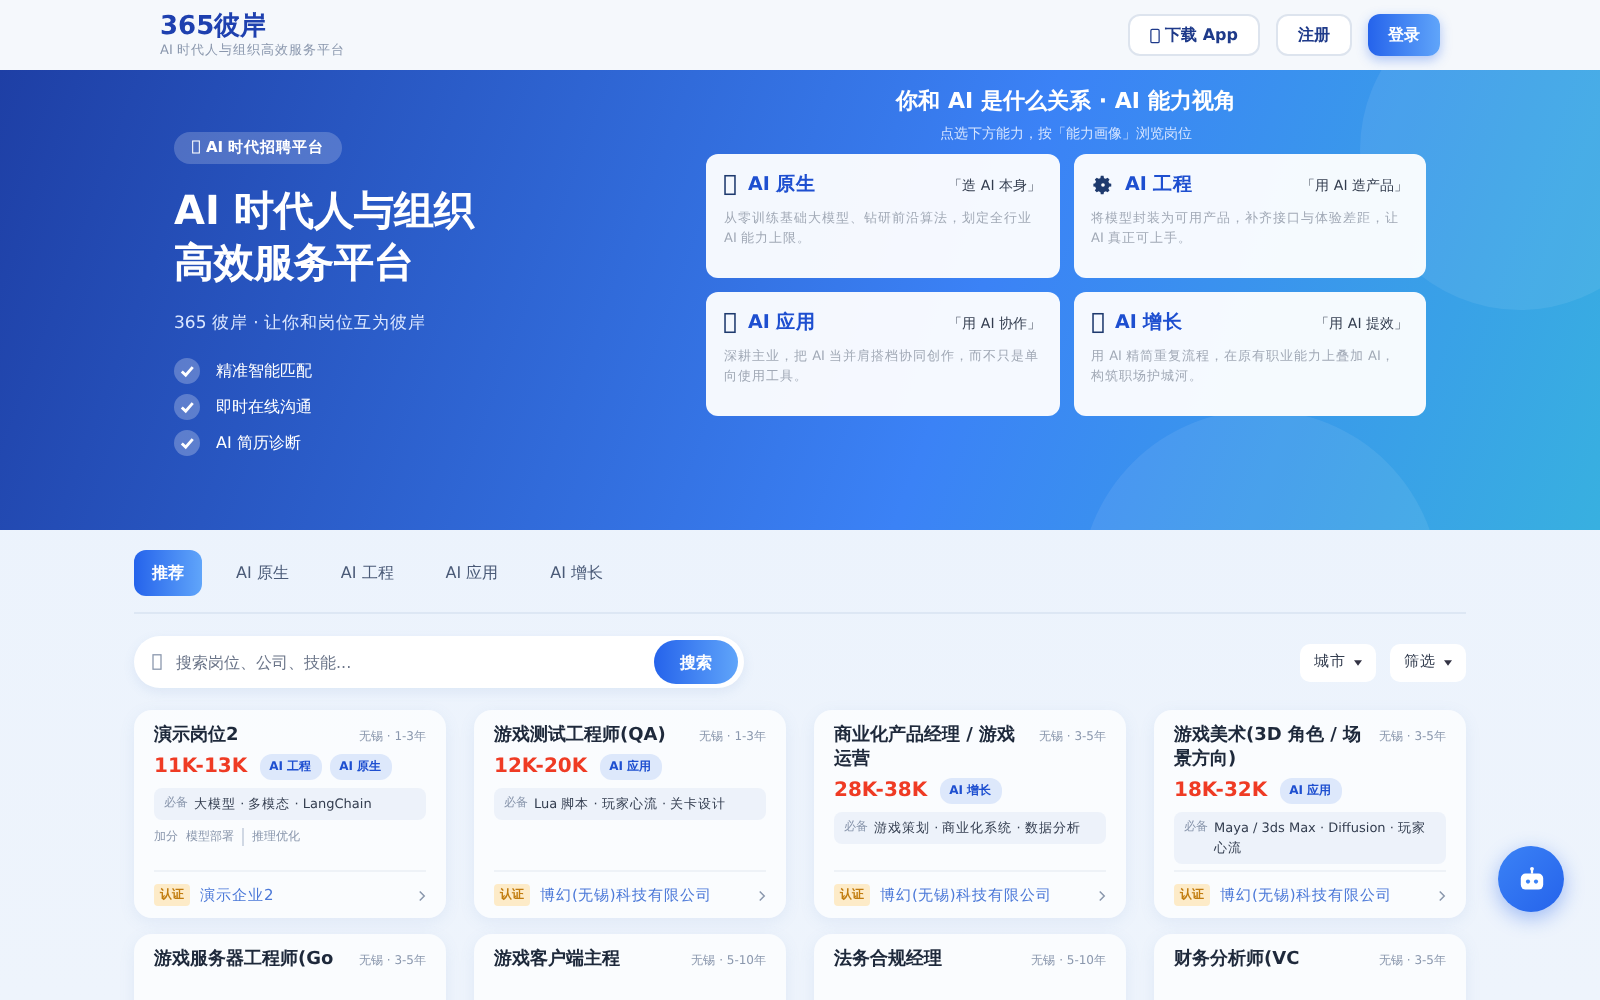  Describe the element at coordinates (201, 767) in the screenshot. I see `salary: 11K-13K` at that location.